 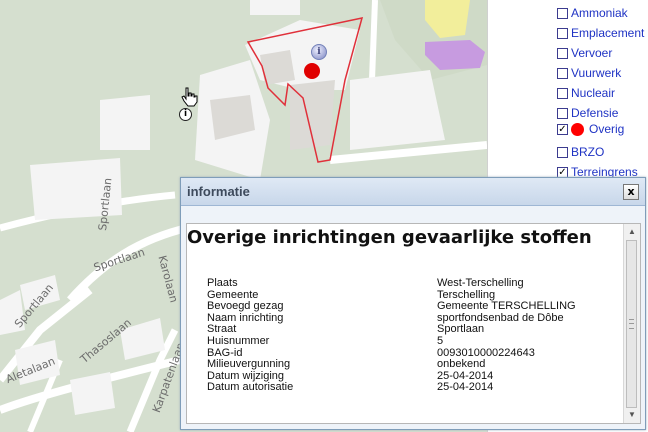 I want to click on layer-item-defensie: Defensie, so click(x=587, y=113).